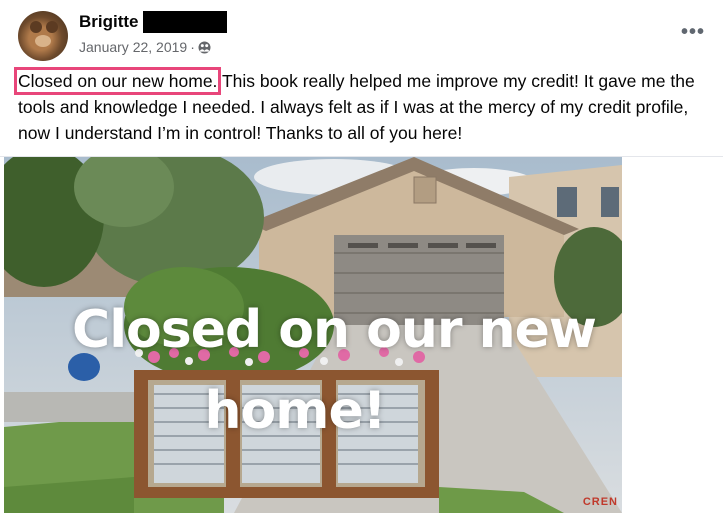 The width and height of the screenshot is (723, 513). I want to click on author-avatar, so click(43, 36).